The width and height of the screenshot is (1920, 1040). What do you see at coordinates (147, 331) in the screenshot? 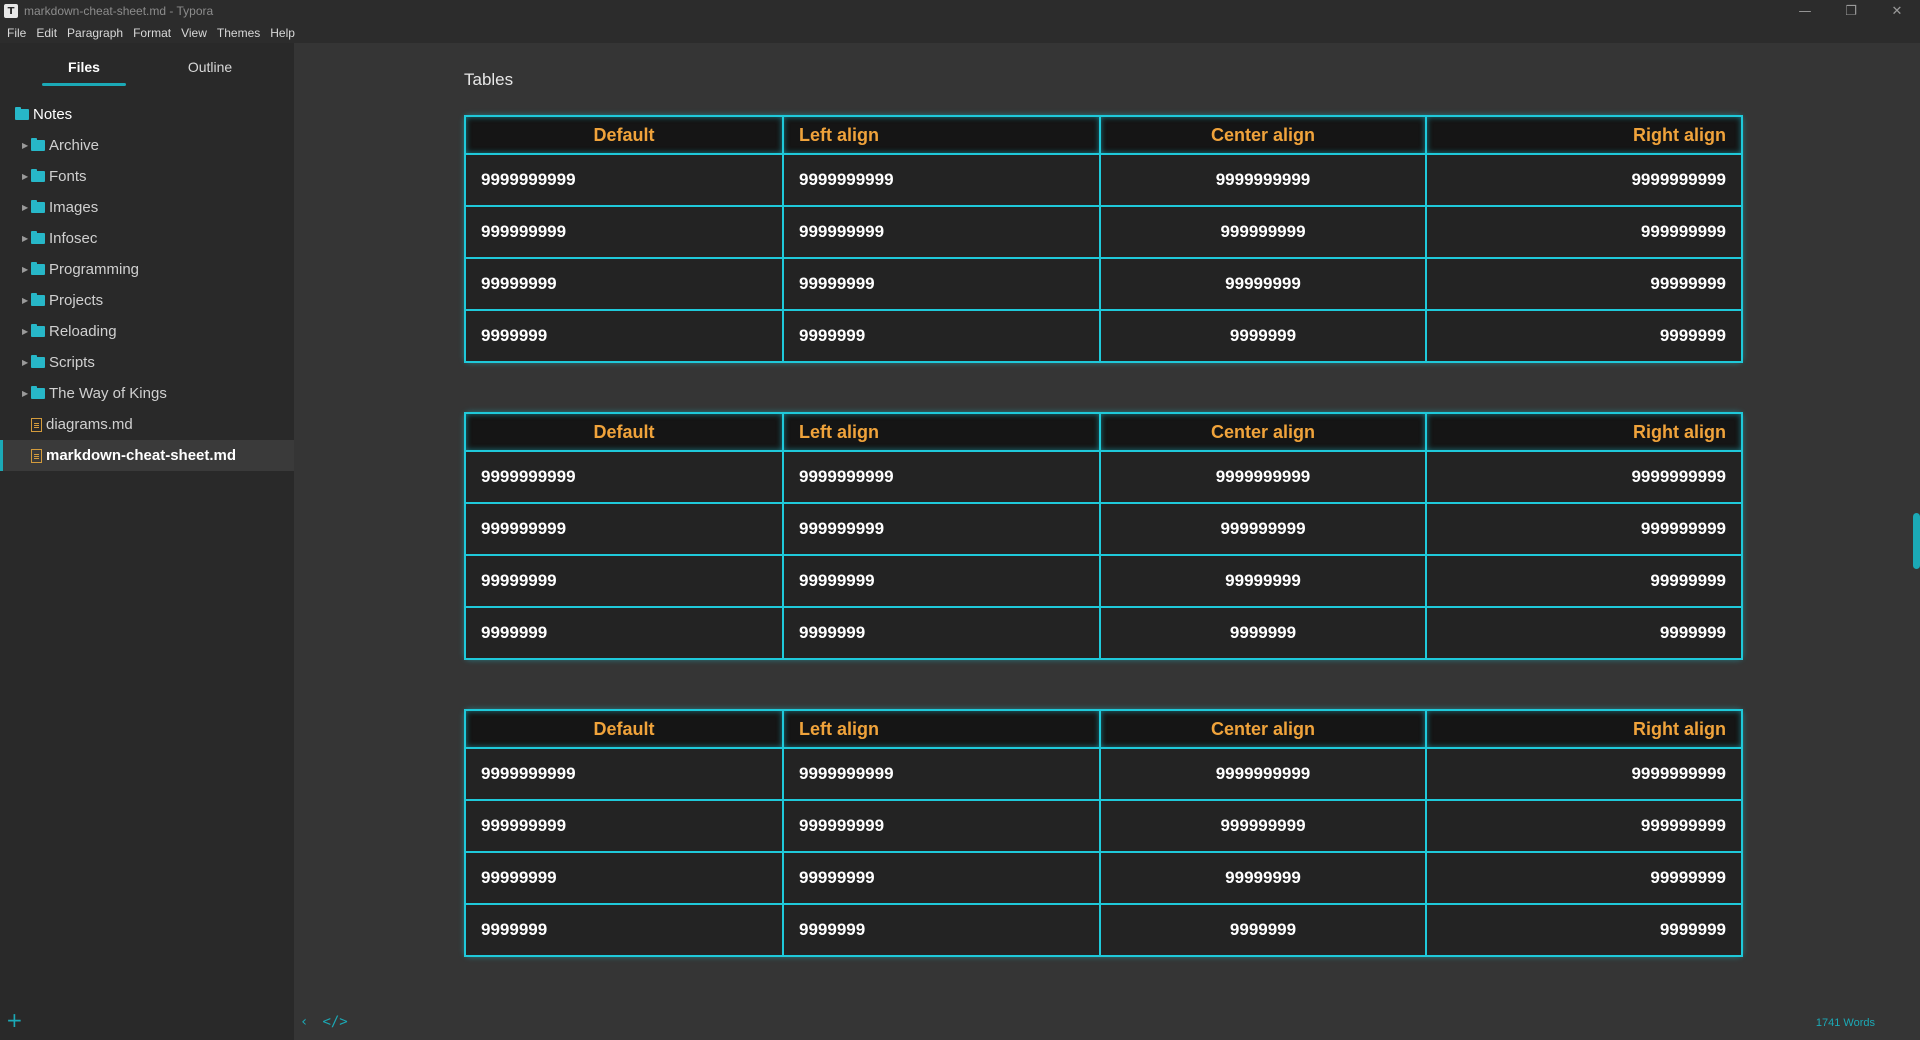
I see `tree-folder-reloading: ▶ Reloading` at bounding box center [147, 331].